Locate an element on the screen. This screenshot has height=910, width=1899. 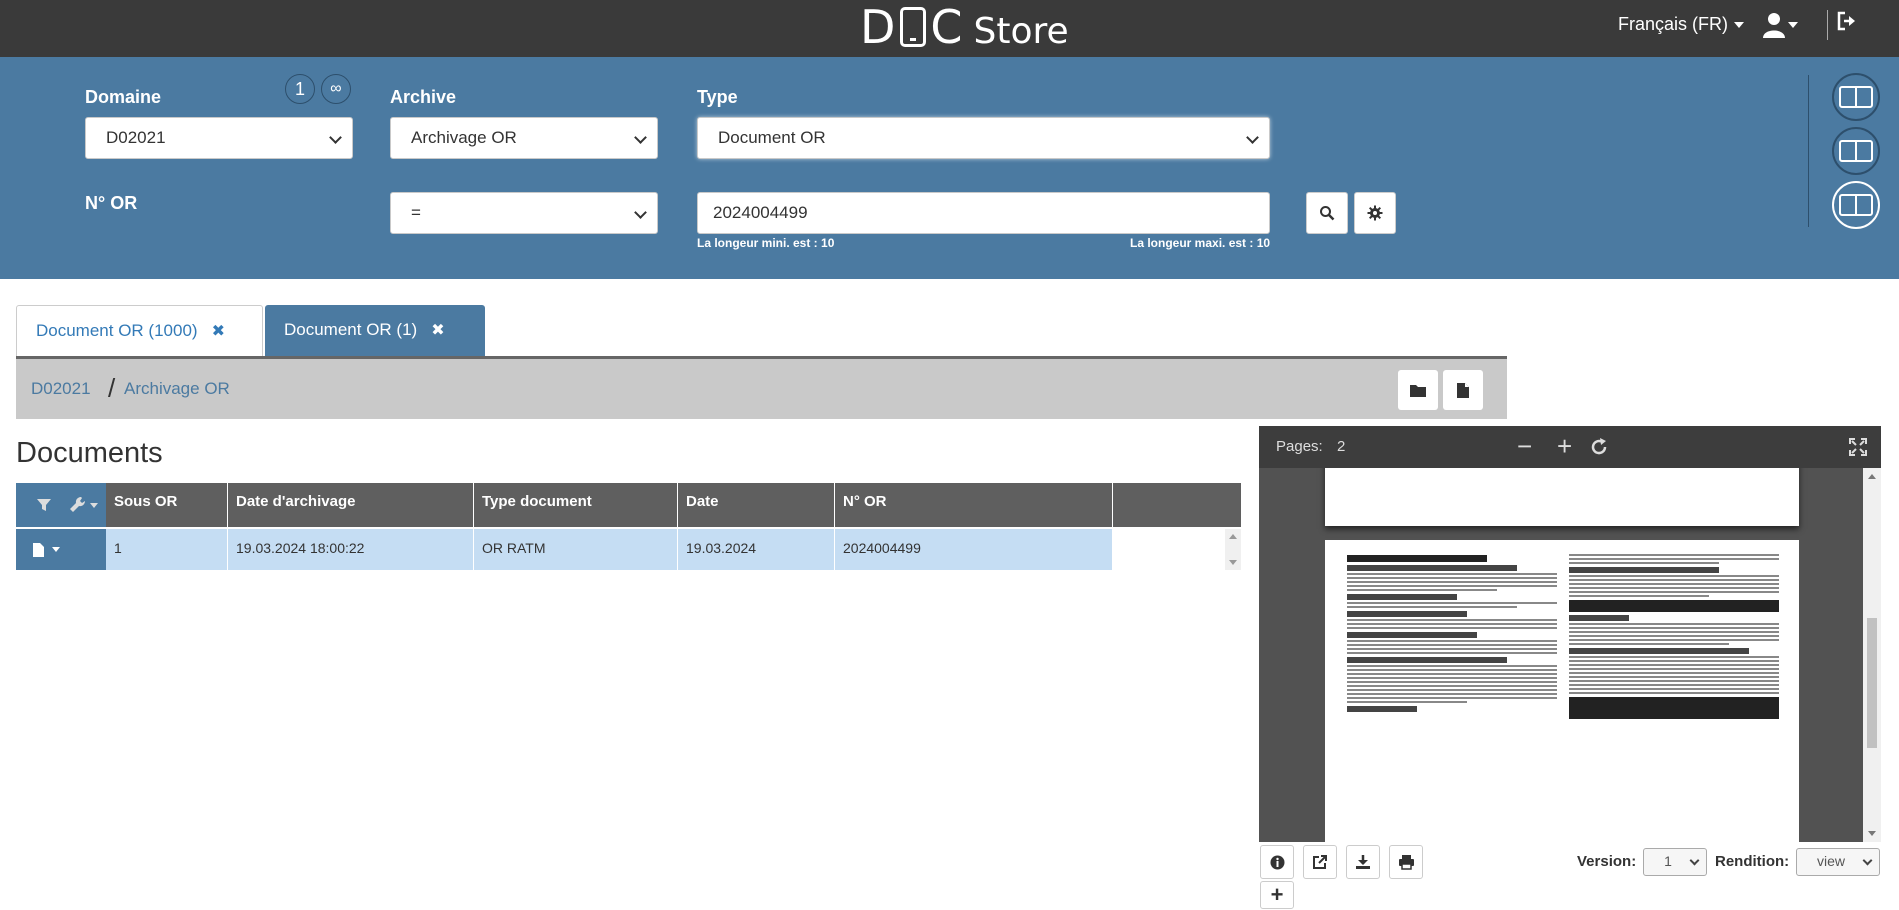
operator-select-value: = is located at coordinates (416, 212).